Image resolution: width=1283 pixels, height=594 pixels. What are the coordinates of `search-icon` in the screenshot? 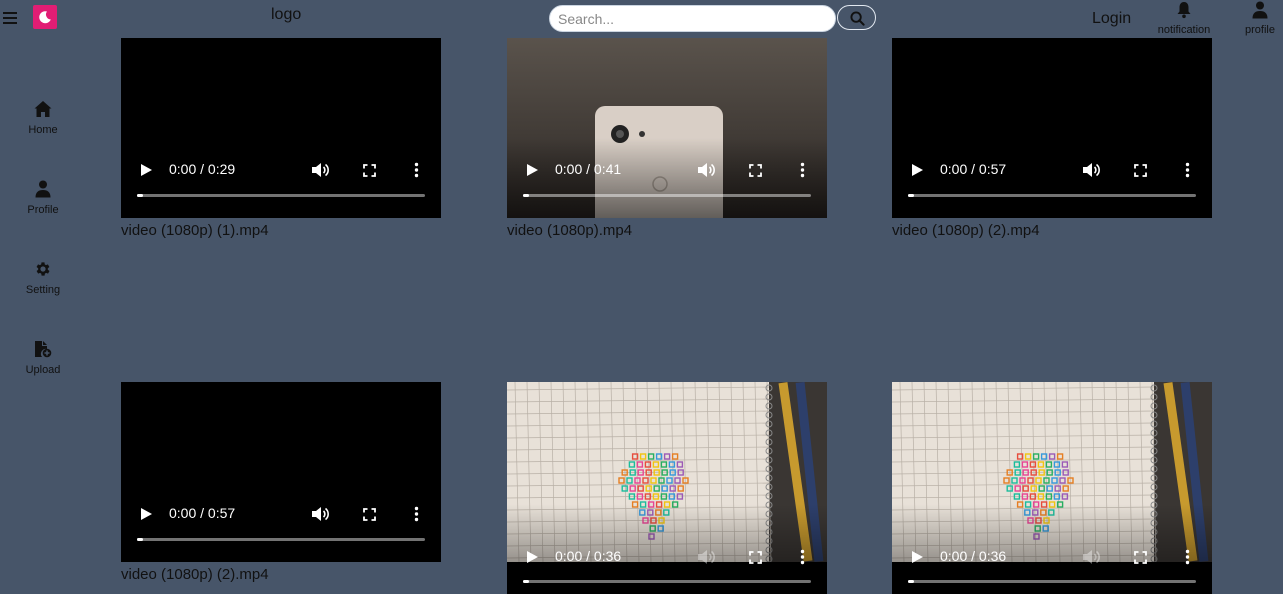 It's located at (857, 18).